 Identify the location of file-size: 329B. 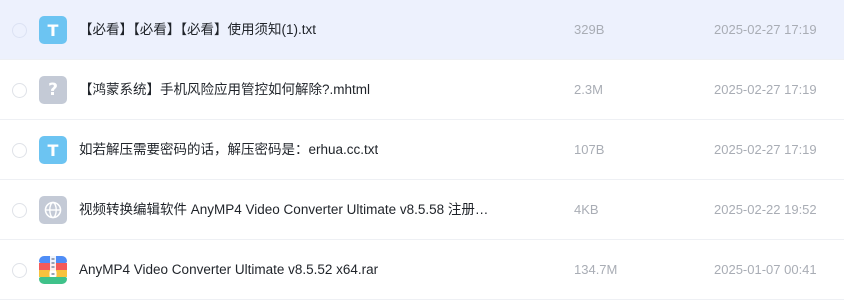
(589, 29).